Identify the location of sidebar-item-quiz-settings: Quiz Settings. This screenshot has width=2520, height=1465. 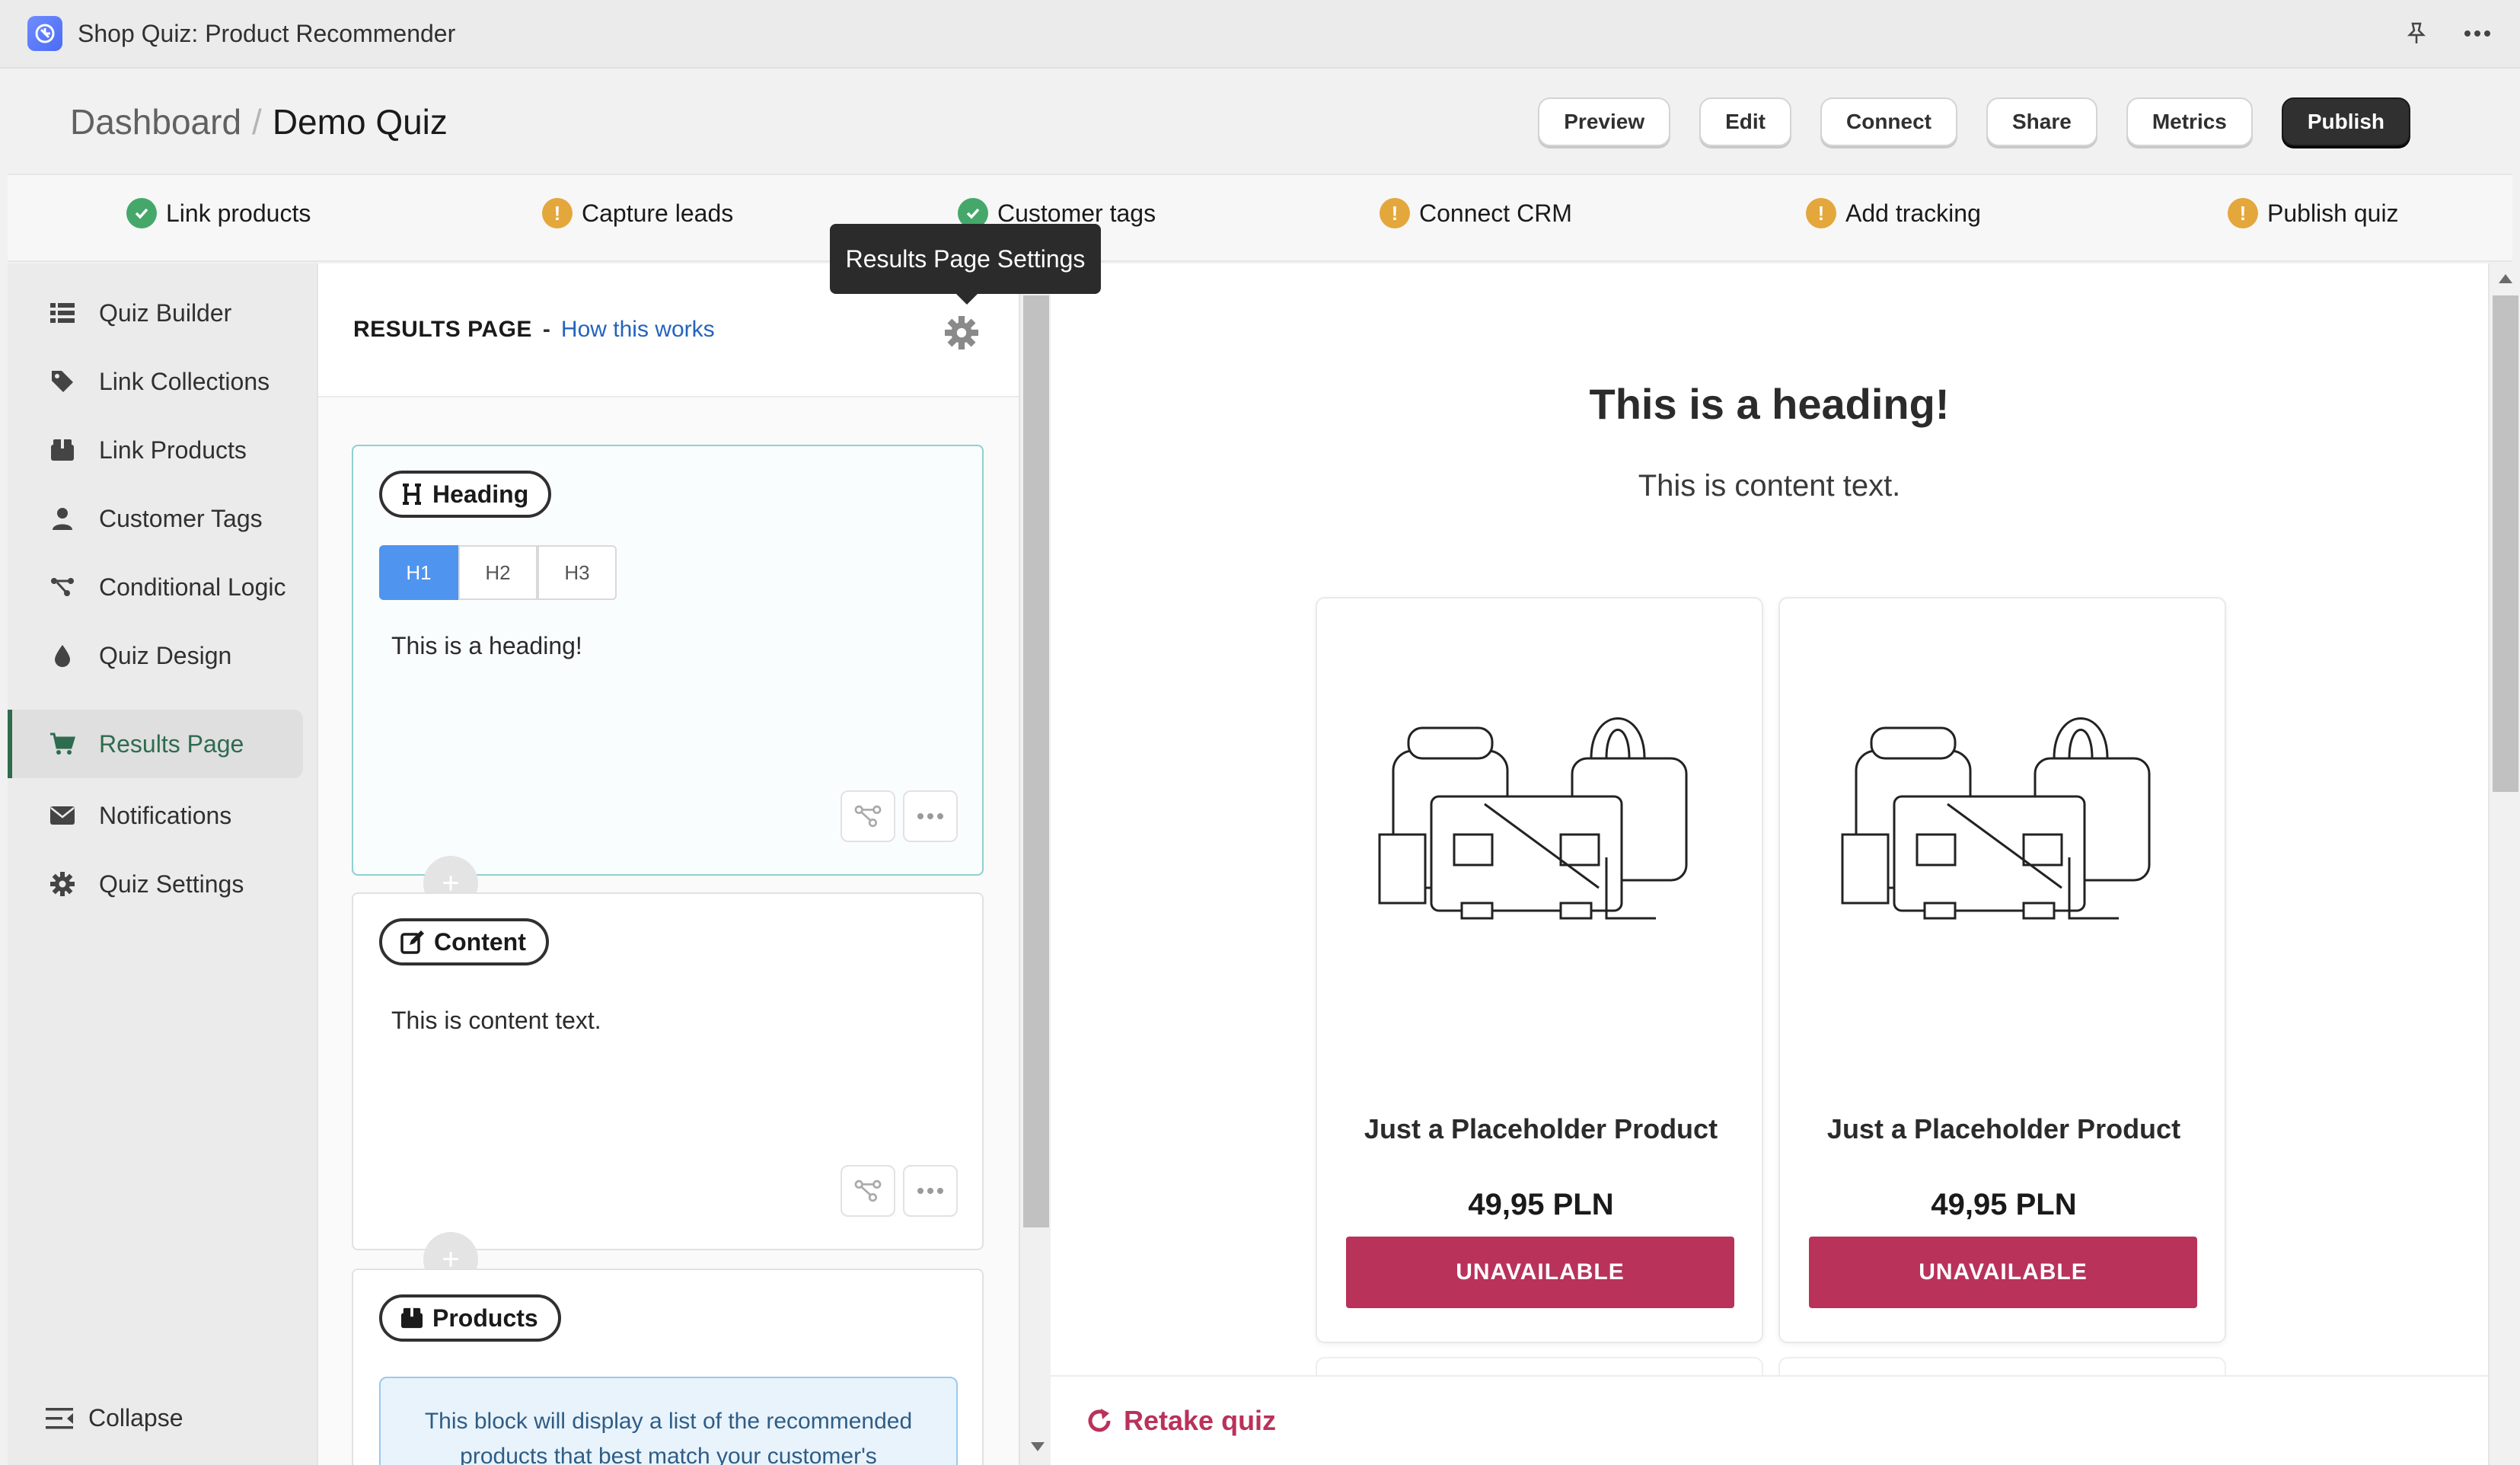
(155, 884).